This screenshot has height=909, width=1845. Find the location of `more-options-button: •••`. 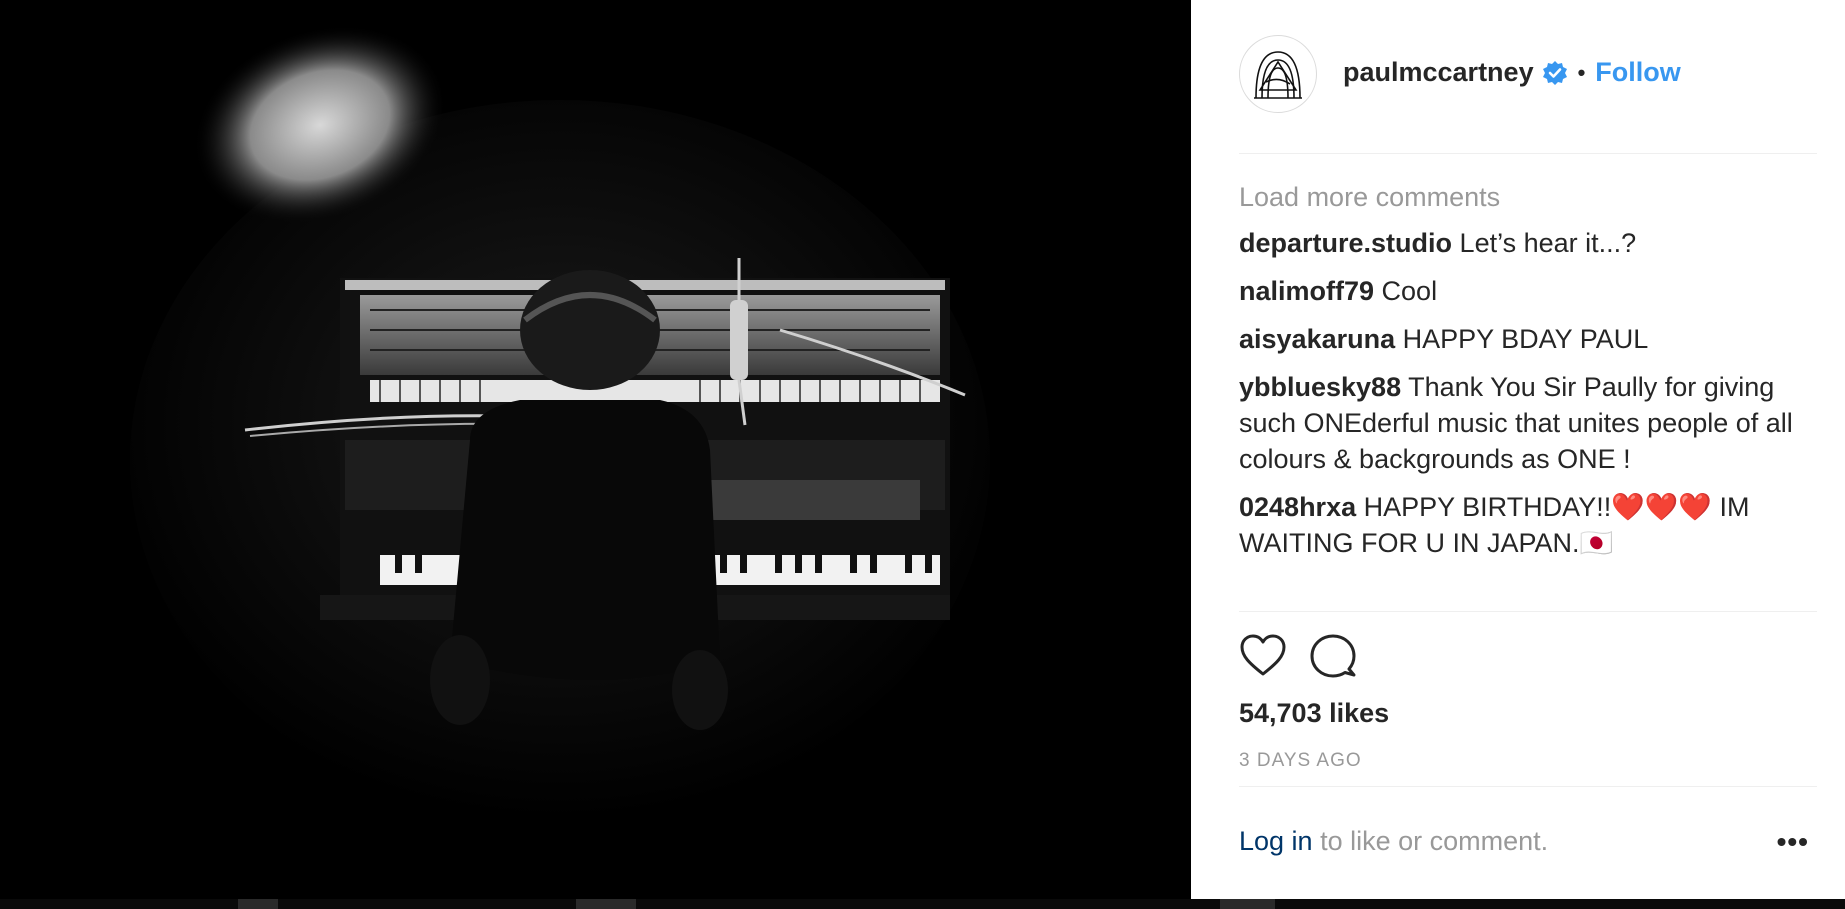

more-options-button: ••• is located at coordinates (1793, 842).